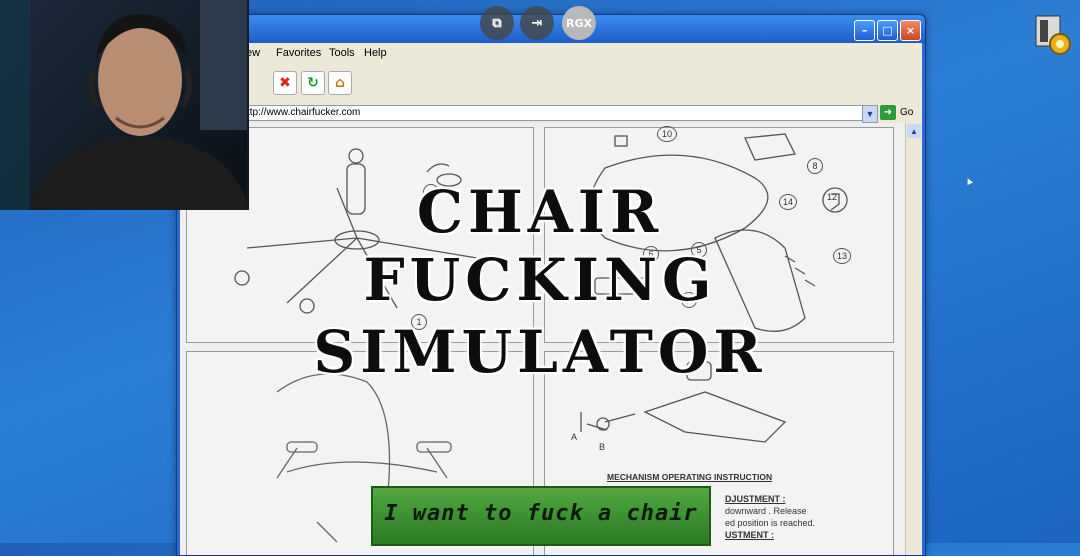 This screenshot has height=556, width=1080. What do you see at coordinates (910, 30) in the screenshot?
I see `close-button: ×` at bounding box center [910, 30].